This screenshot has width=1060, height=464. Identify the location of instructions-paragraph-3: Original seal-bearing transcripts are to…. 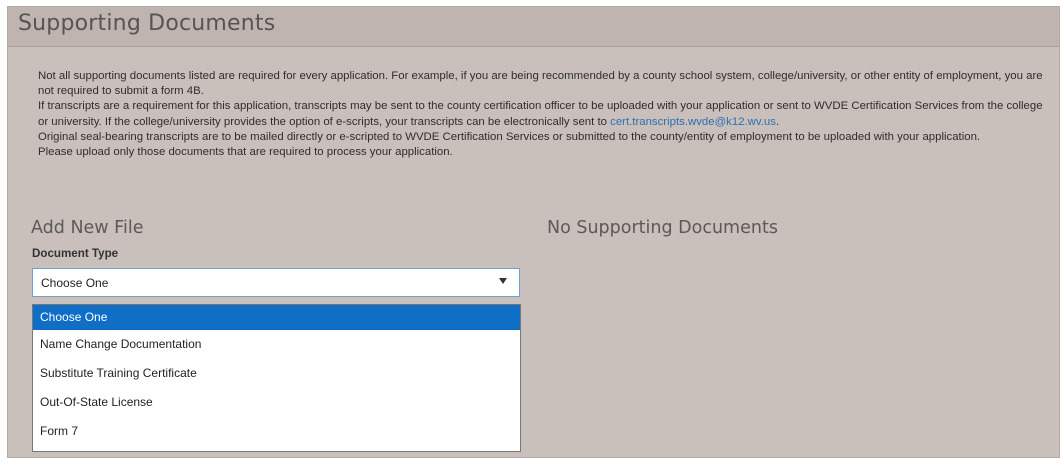
(509, 136).